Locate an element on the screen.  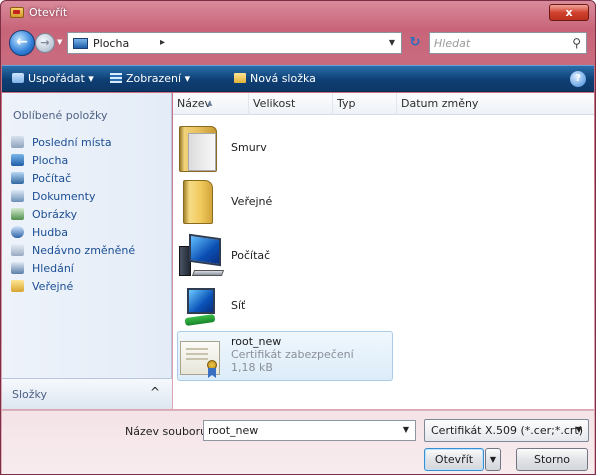
search-box: ⚲ is located at coordinates (508, 43).